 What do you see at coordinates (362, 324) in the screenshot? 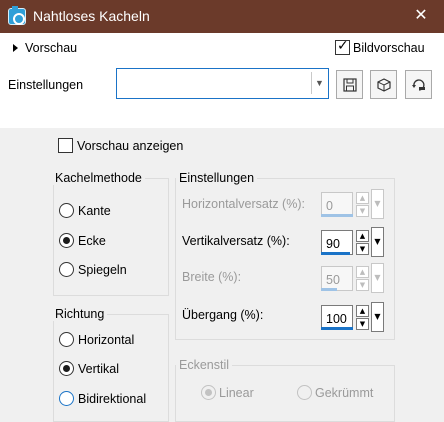
I see `transition-down: ▼` at bounding box center [362, 324].